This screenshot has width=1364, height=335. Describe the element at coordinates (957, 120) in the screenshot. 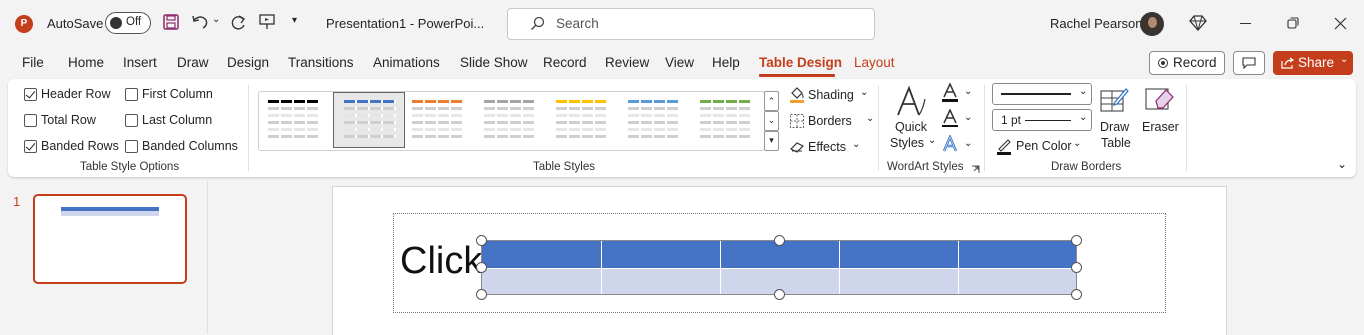

I see `text-outline-button: ⌄` at that location.